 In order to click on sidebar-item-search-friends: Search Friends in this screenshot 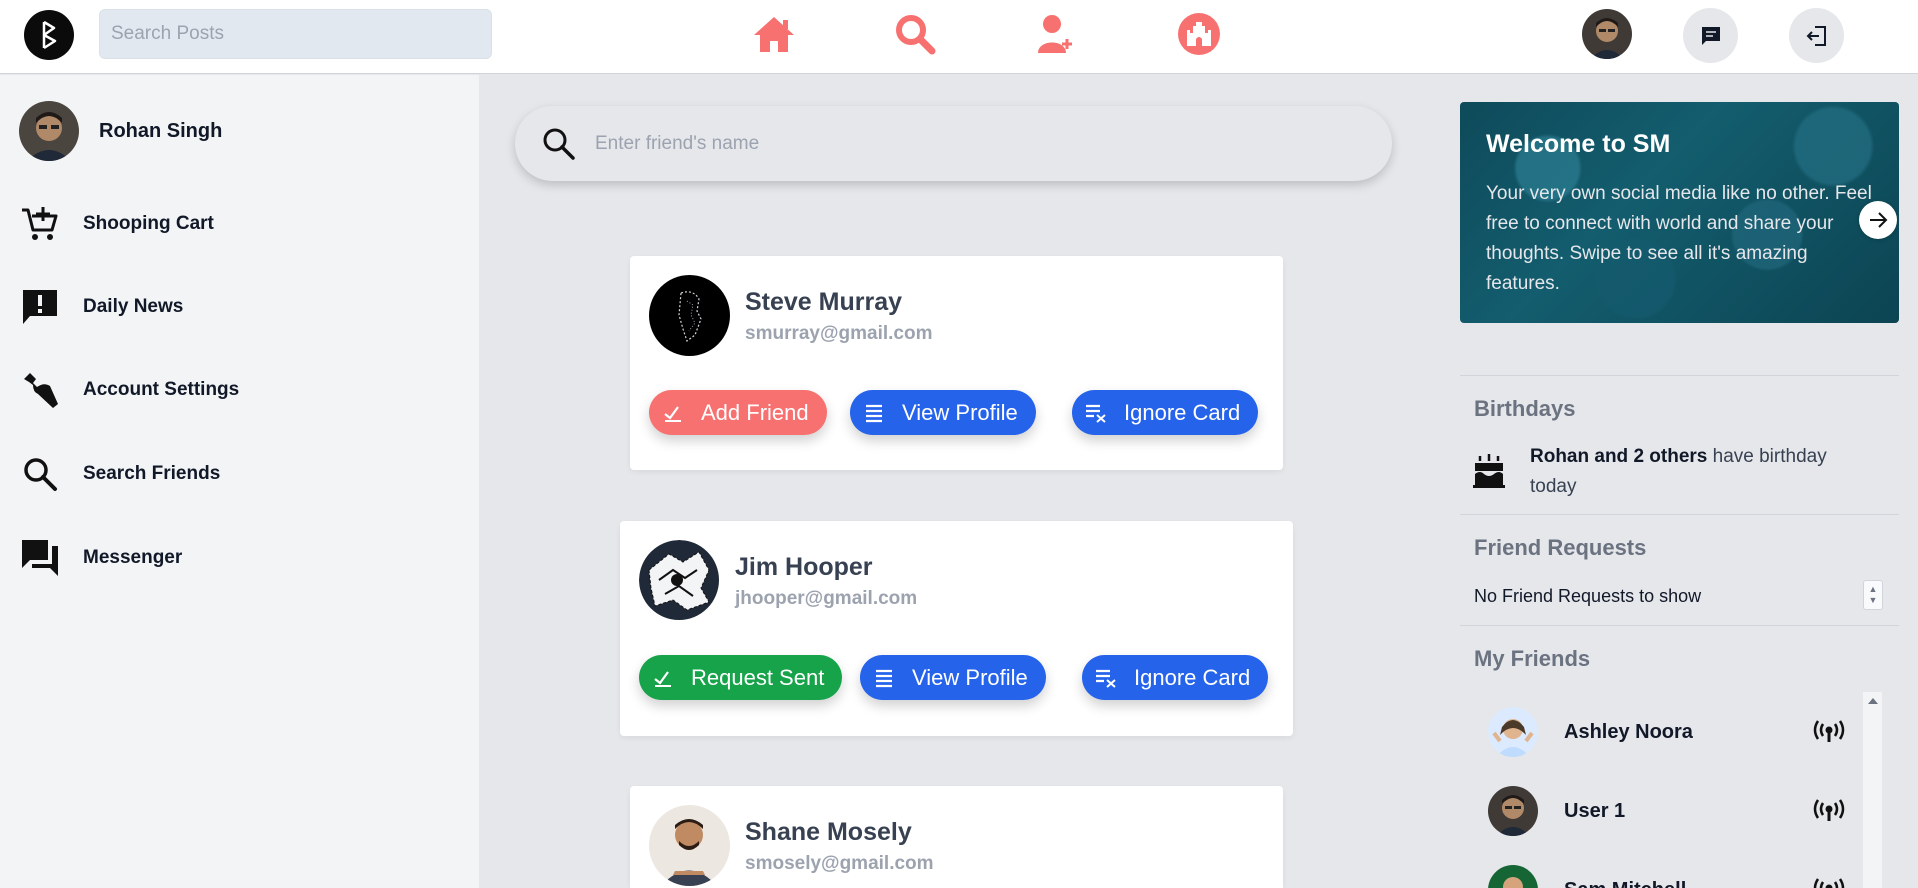, I will do `click(120, 474)`.